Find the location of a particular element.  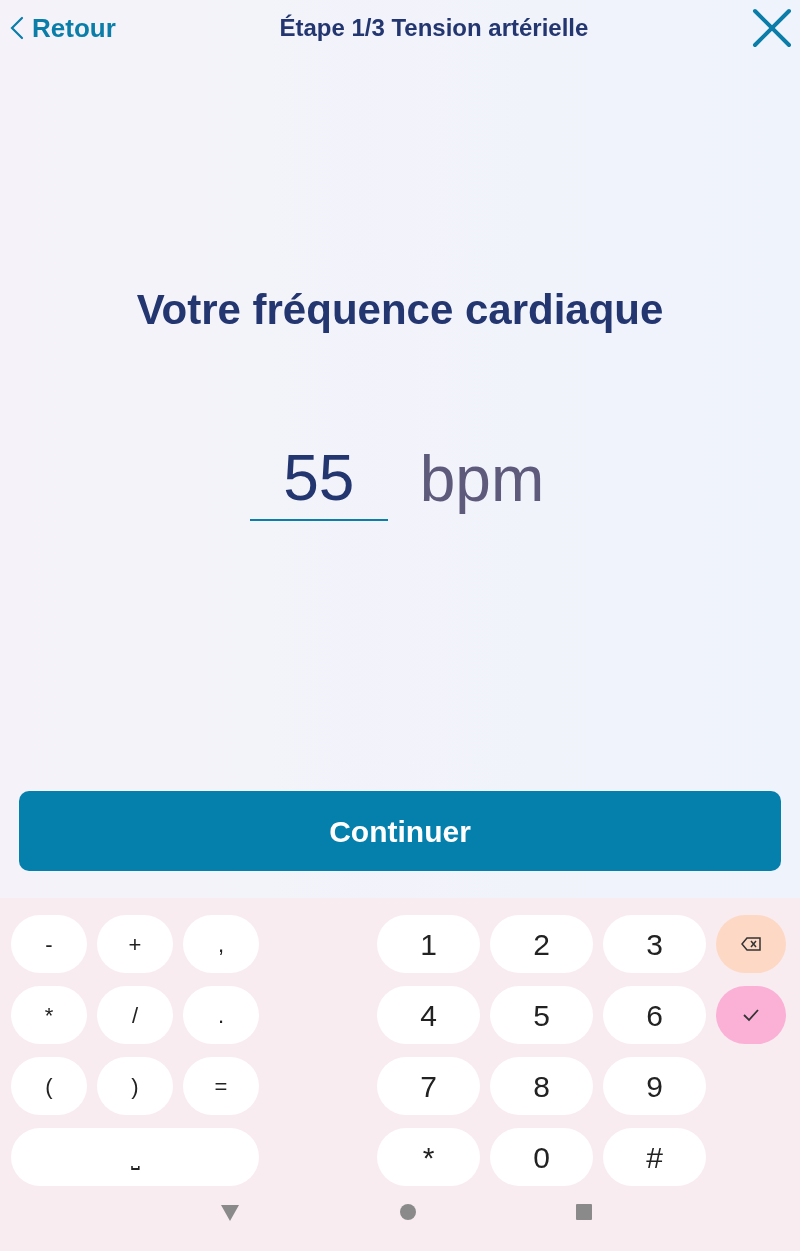

heart-rate-field: 55 is located at coordinates (318, 481).